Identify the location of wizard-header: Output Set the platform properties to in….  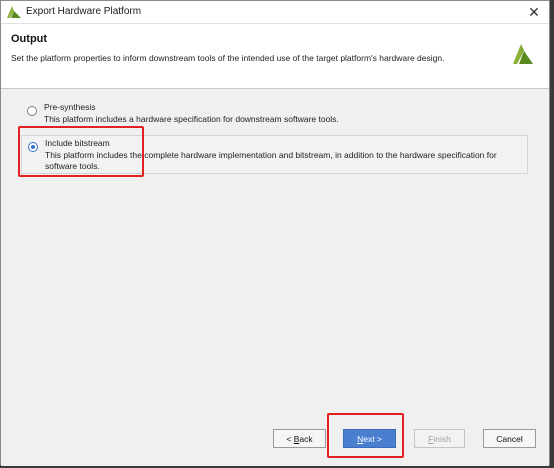
(275, 56).